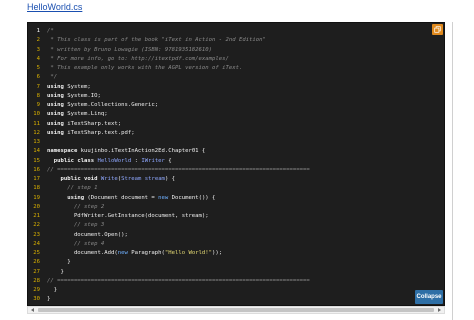 Image resolution: width=474 pixels, height=320 pixels. What do you see at coordinates (38, 31) in the screenshot?
I see `line-number: 1` at bounding box center [38, 31].